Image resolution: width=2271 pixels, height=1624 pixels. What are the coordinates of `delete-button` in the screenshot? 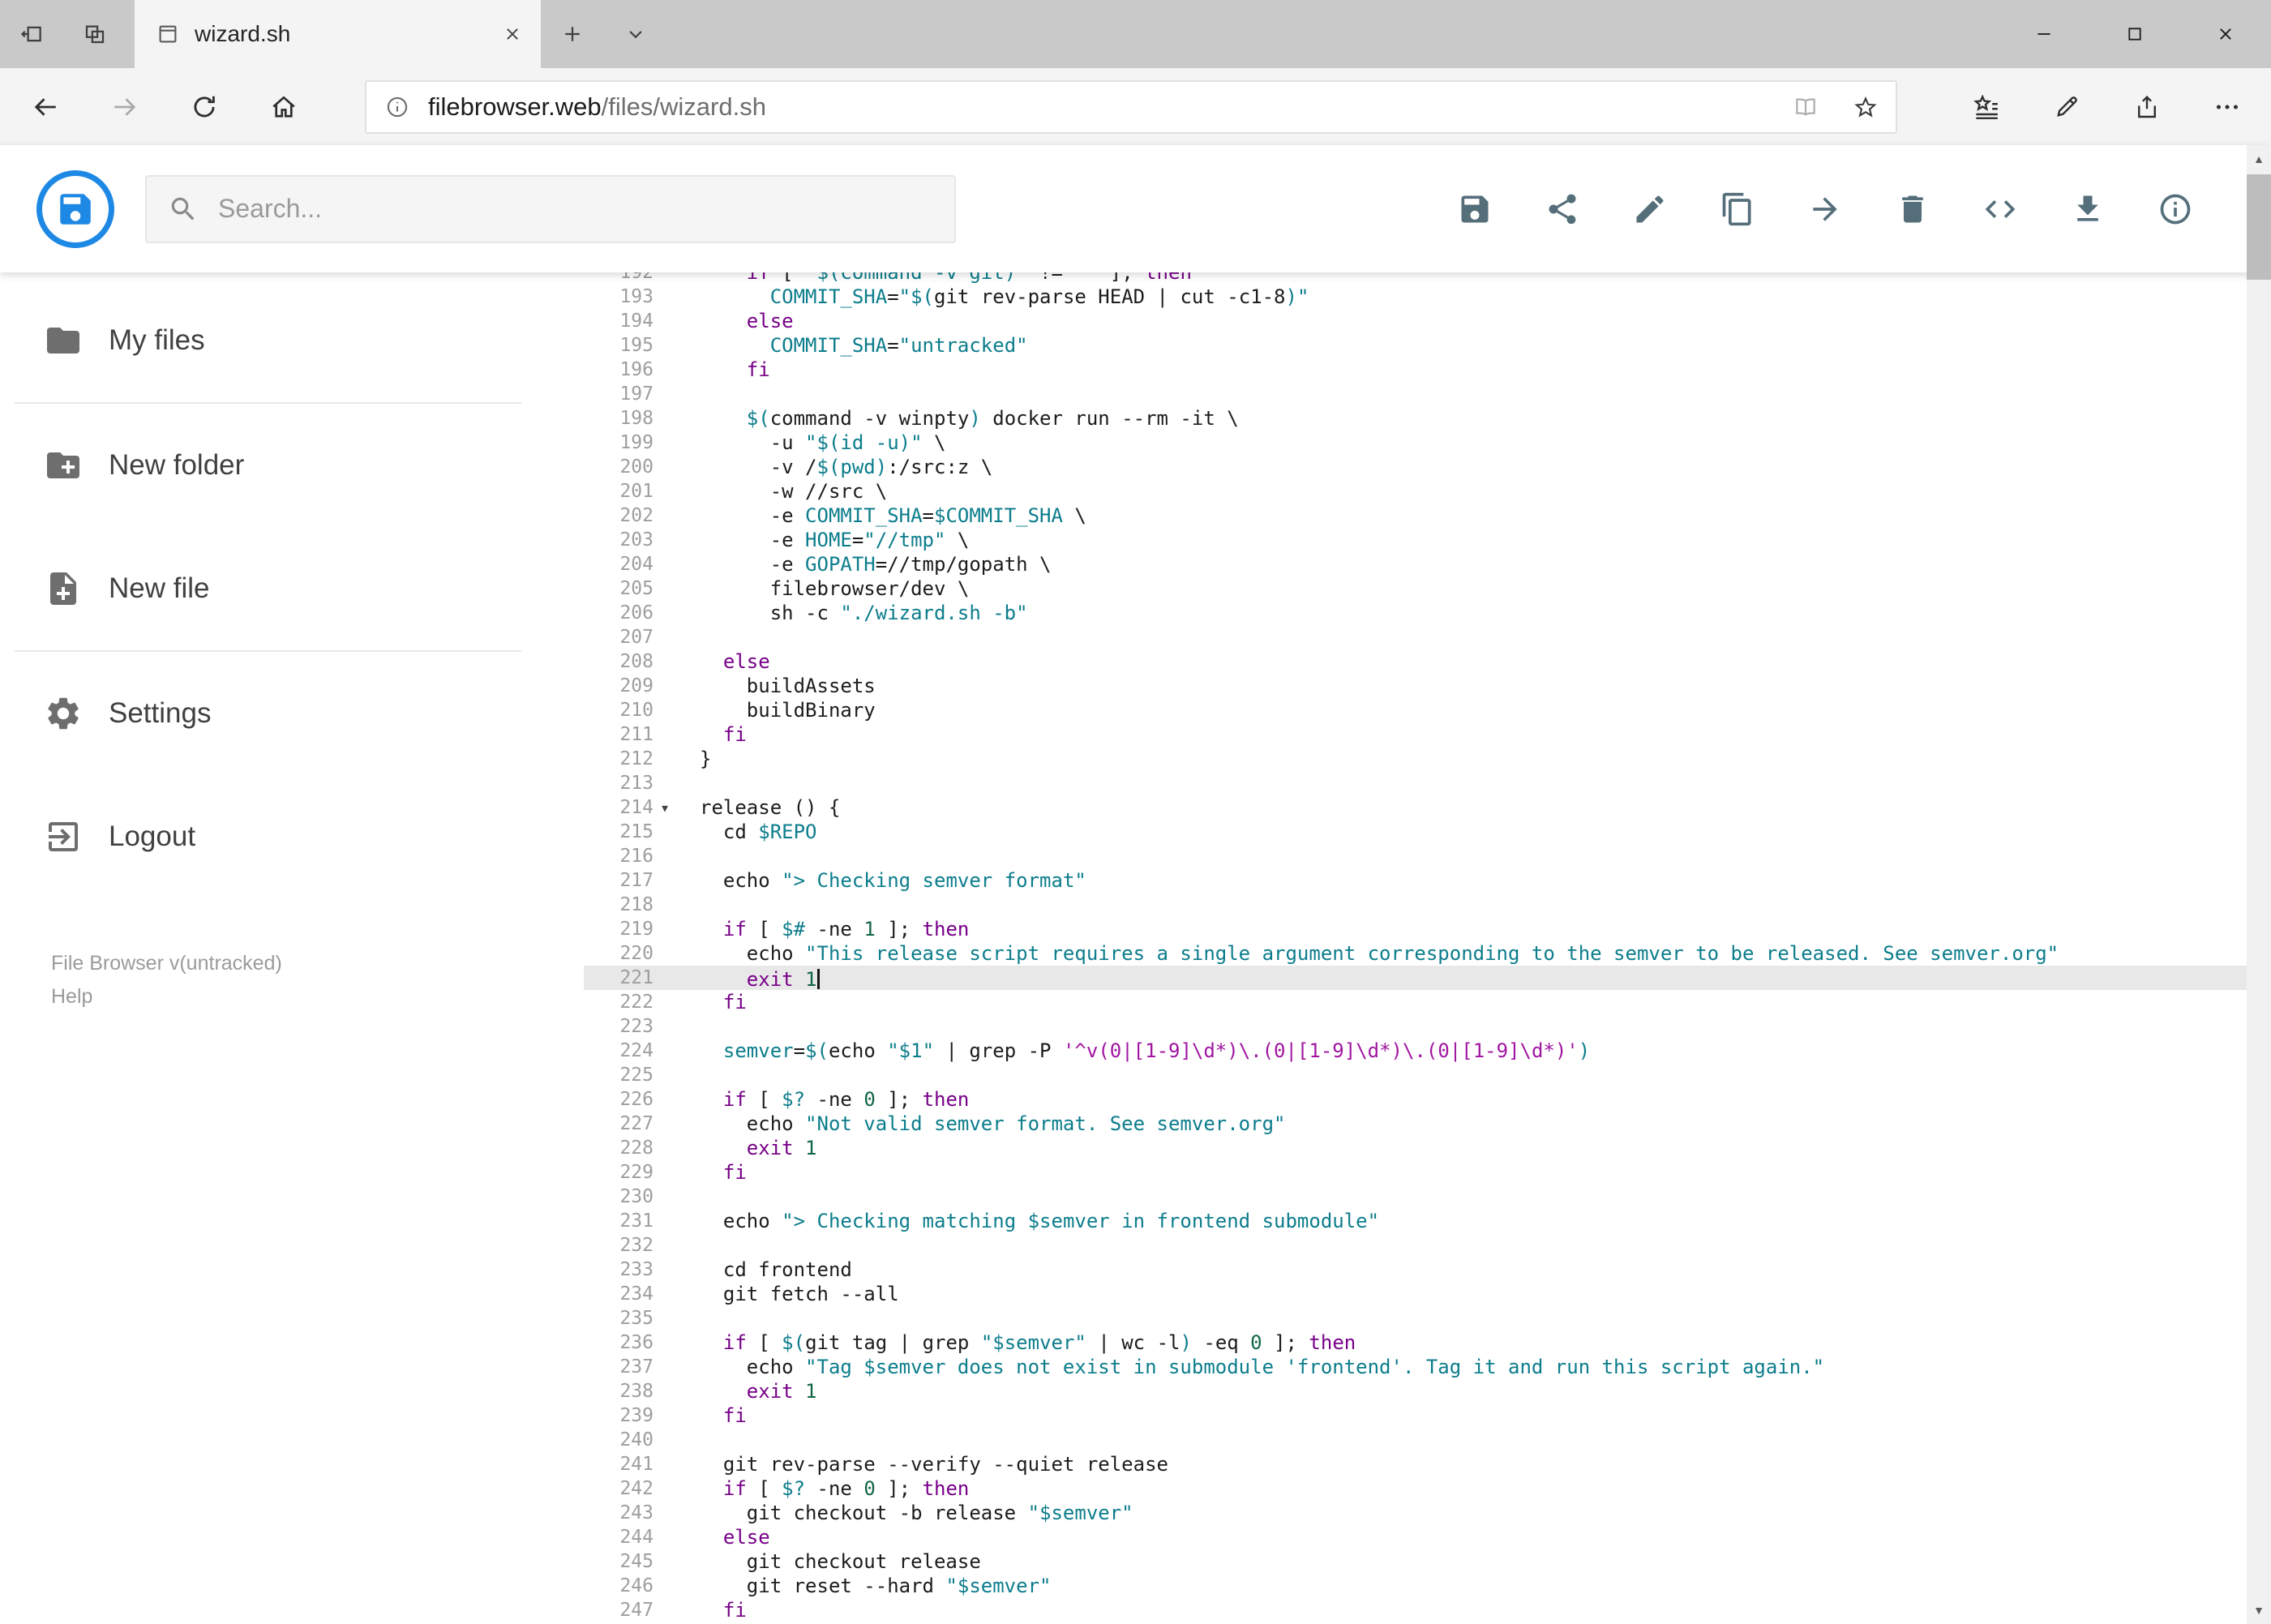 It's located at (1913, 209).